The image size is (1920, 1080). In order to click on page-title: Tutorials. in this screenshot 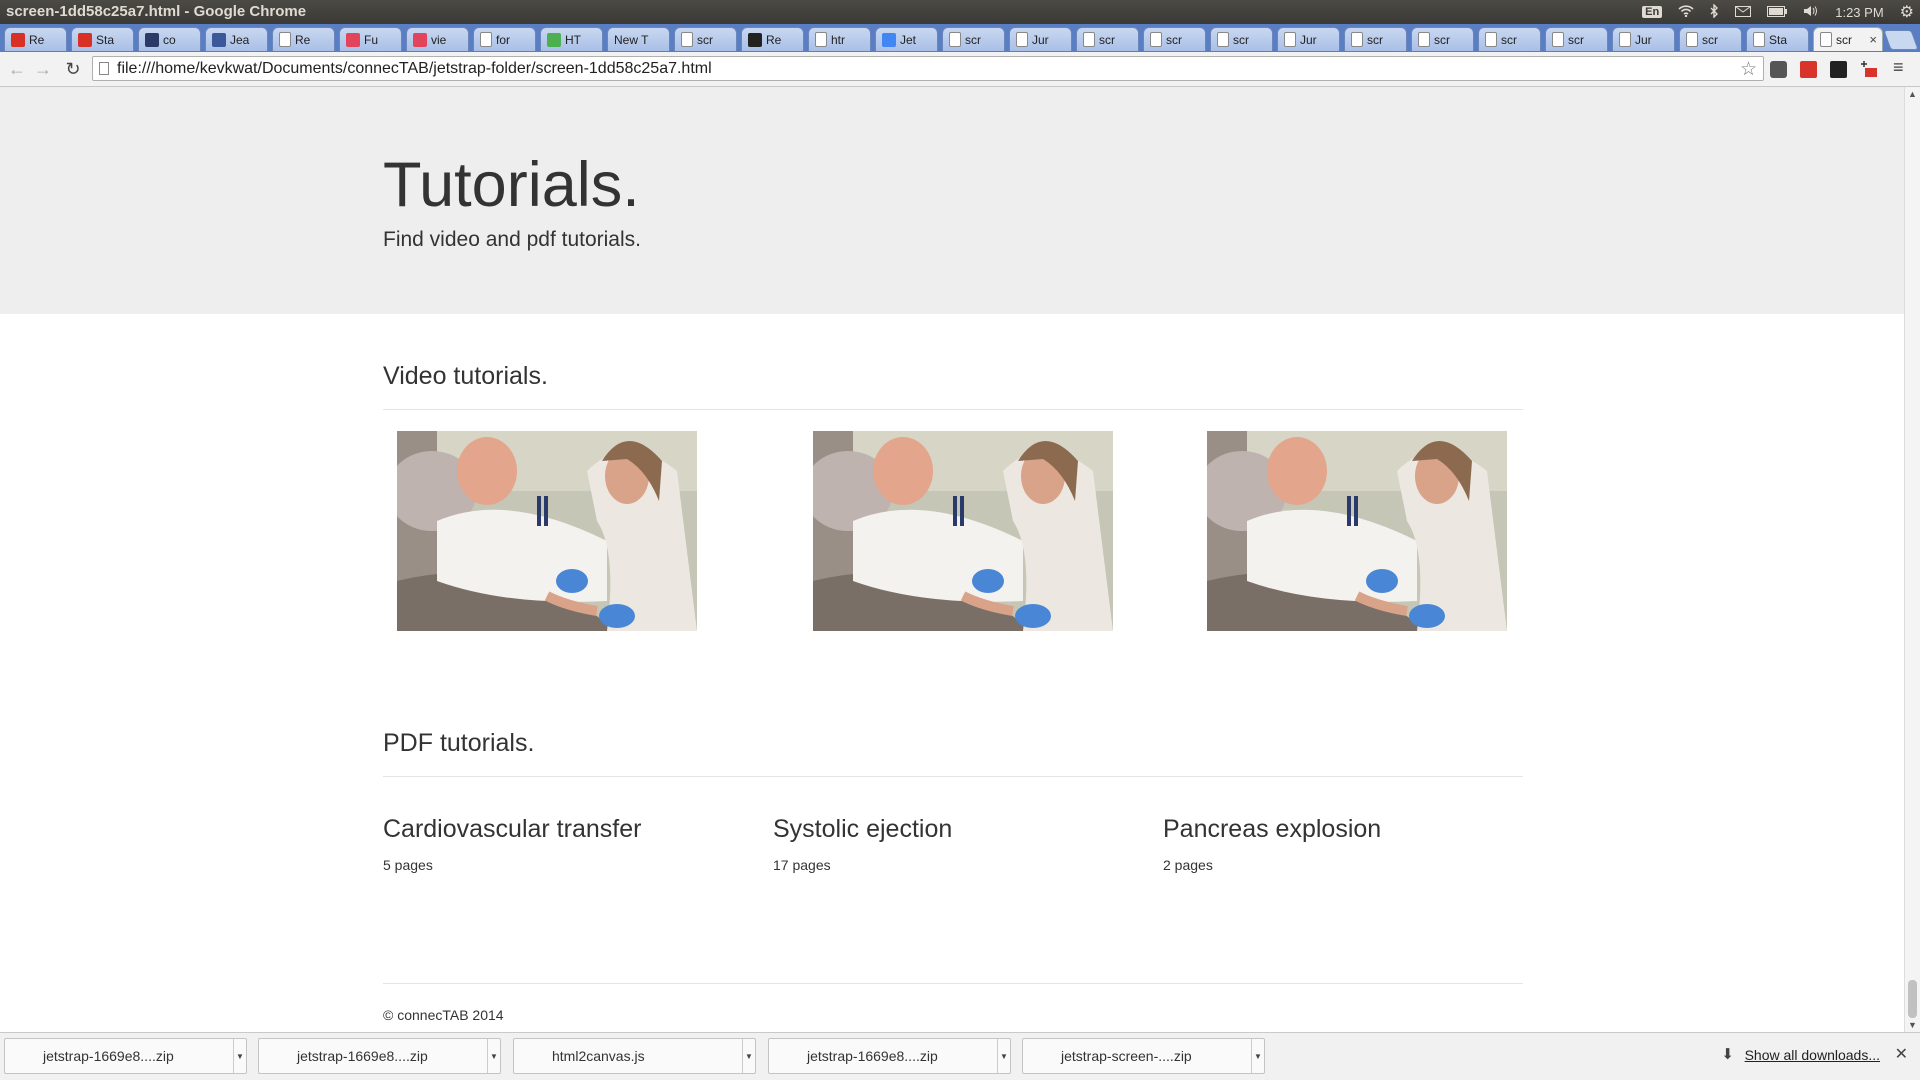, I will do `click(511, 185)`.